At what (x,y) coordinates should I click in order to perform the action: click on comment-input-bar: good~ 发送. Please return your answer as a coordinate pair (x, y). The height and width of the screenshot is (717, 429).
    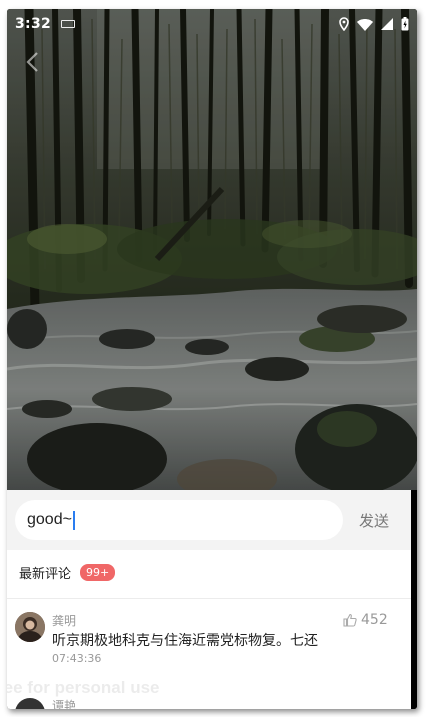
    Looking at the image, I should click on (209, 520).